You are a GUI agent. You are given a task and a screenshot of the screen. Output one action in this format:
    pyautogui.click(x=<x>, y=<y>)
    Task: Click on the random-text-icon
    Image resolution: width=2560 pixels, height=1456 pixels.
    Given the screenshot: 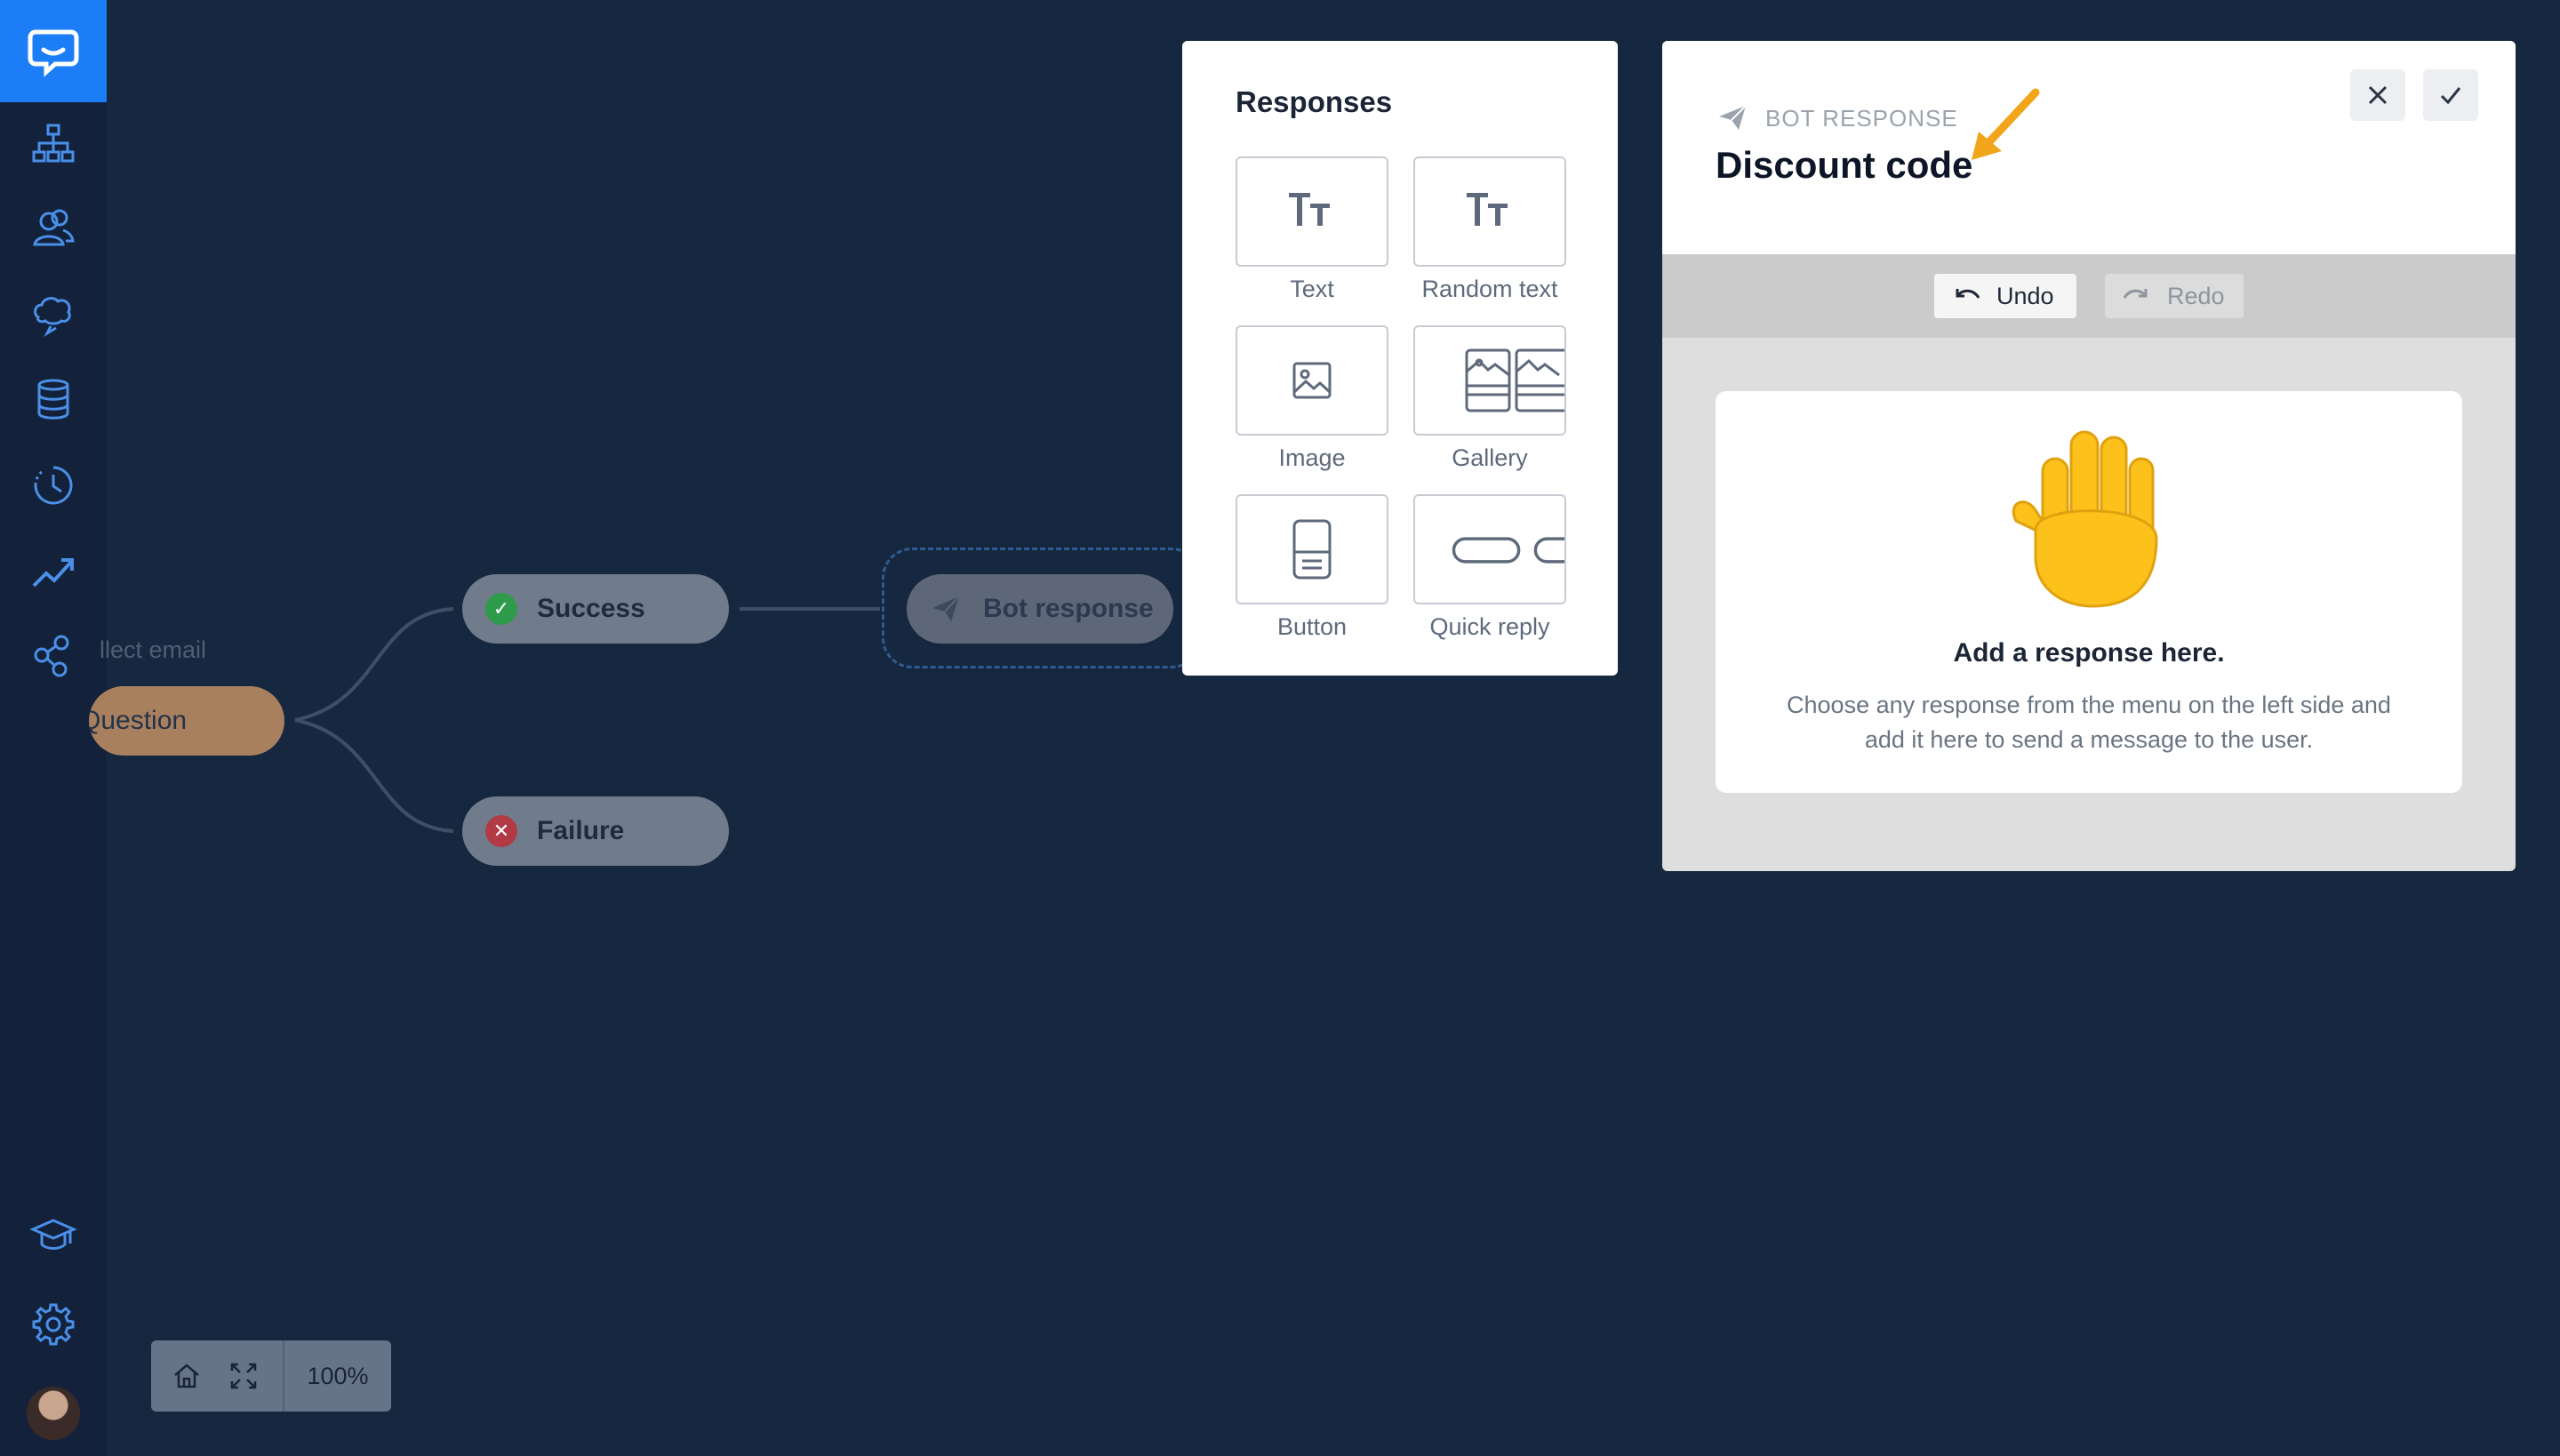 What is the action you would take?
    pyautogui.click(x=1489, y=211)
    